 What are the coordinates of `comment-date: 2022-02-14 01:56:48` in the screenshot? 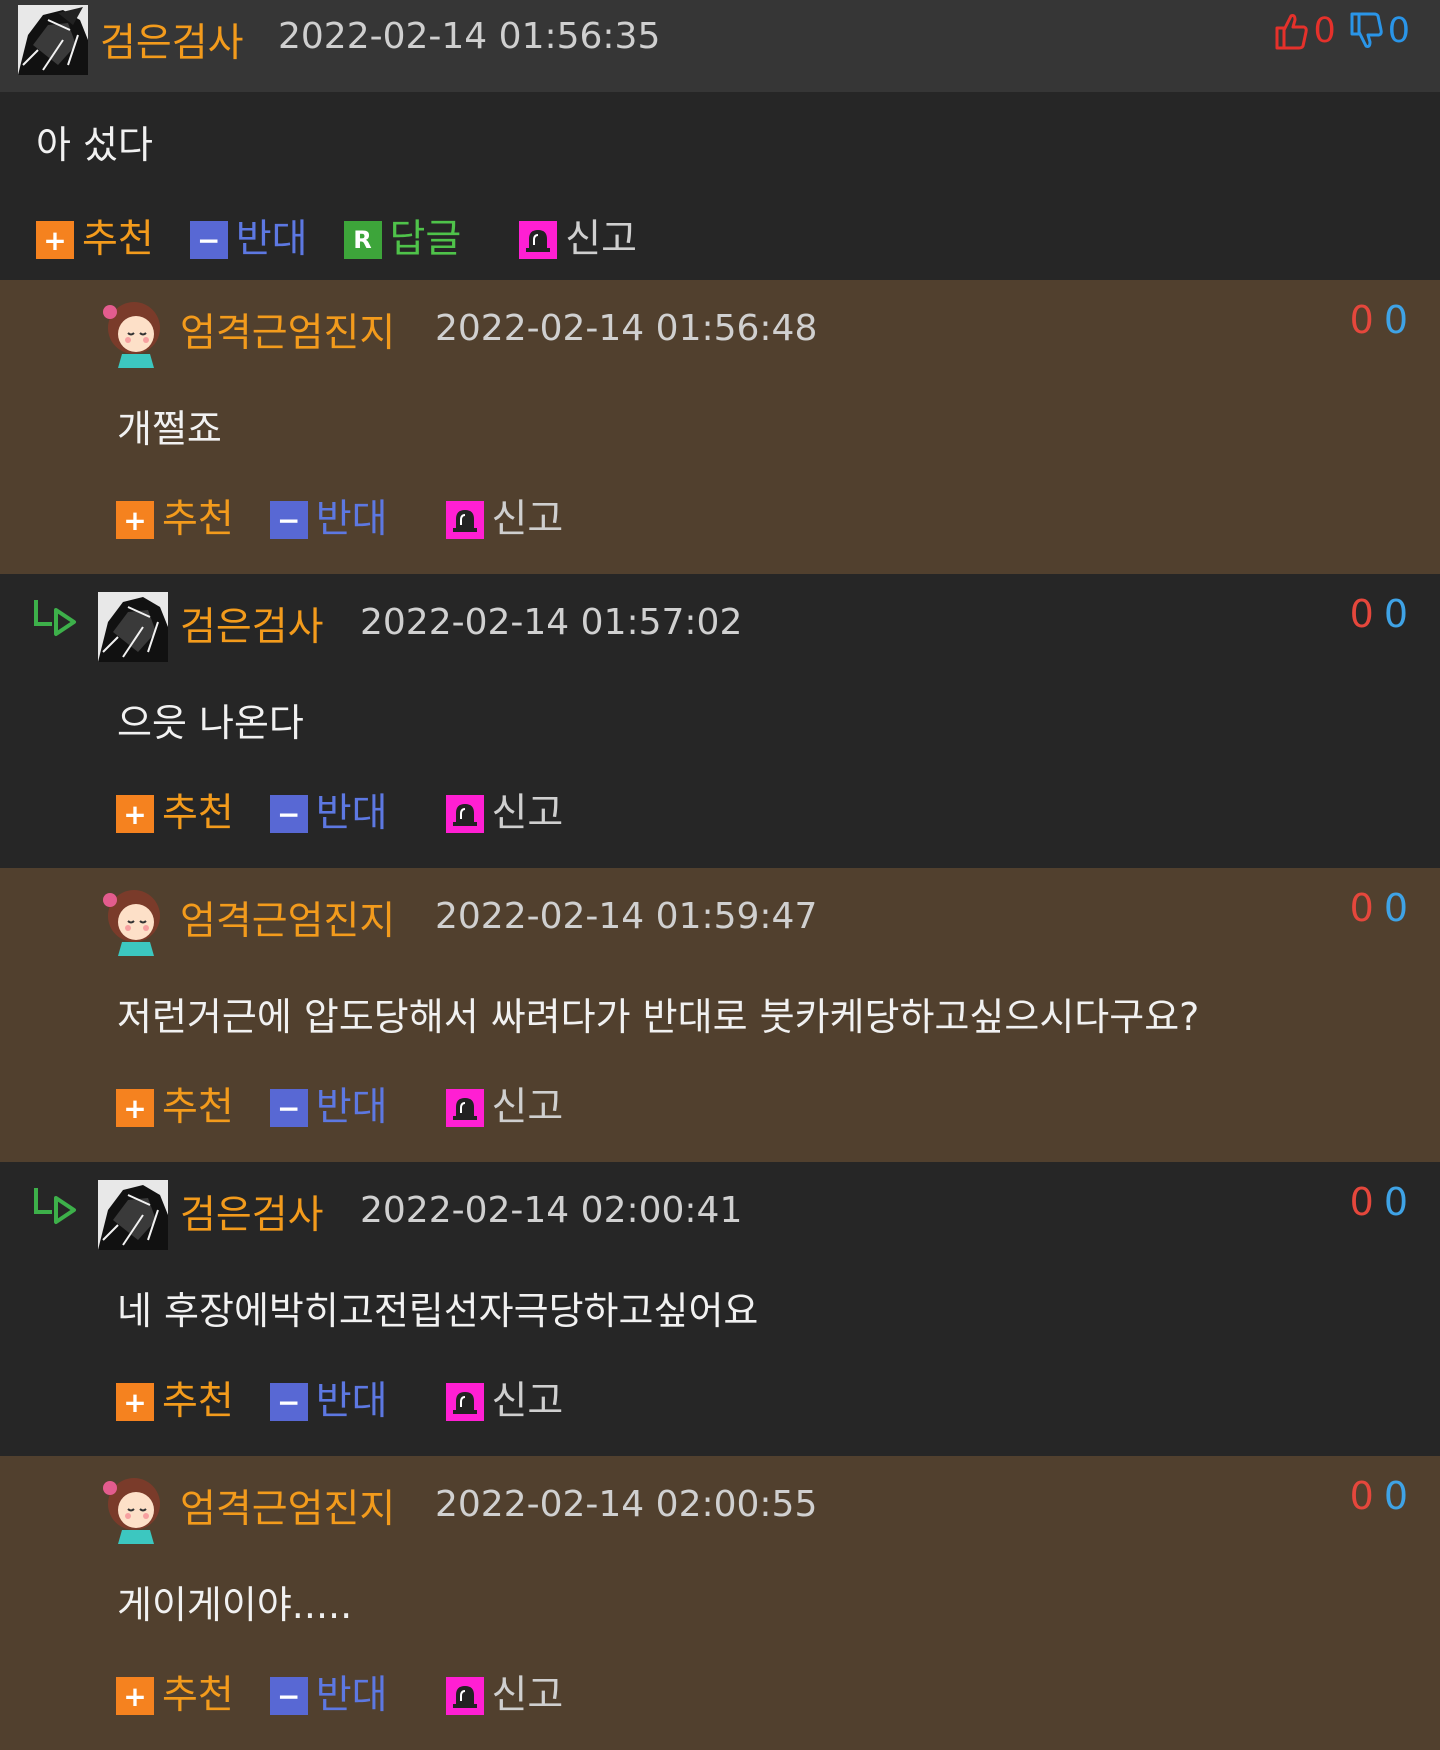 It's located at (626, 328).